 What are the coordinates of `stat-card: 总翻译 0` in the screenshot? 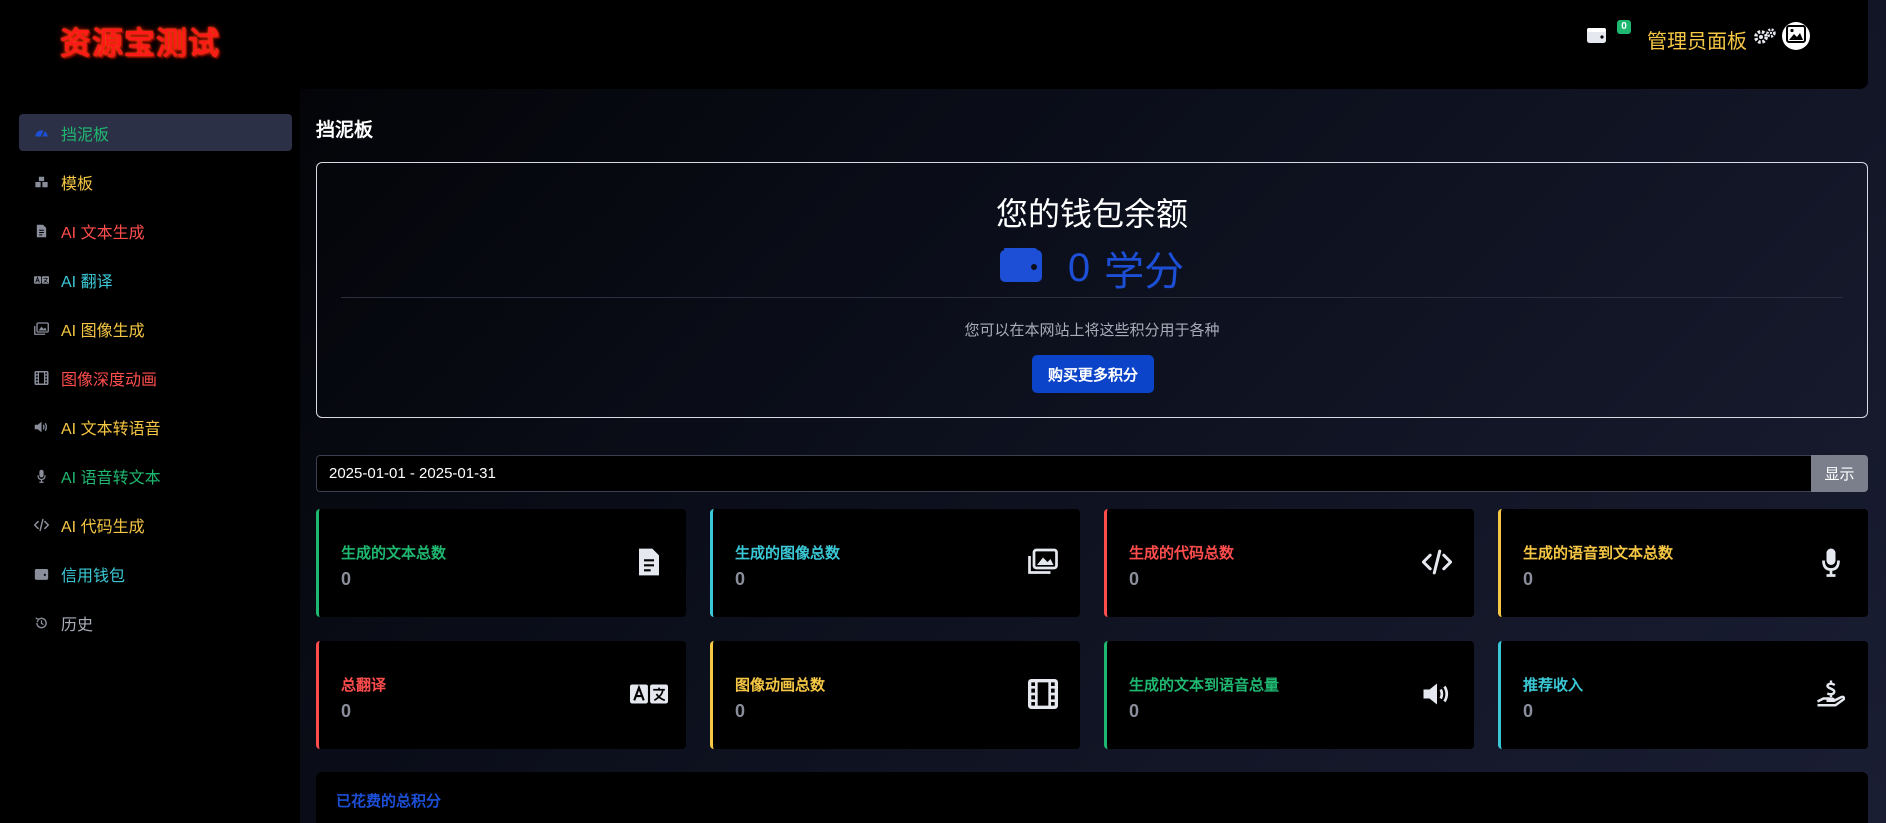 It's located at (501, 695).